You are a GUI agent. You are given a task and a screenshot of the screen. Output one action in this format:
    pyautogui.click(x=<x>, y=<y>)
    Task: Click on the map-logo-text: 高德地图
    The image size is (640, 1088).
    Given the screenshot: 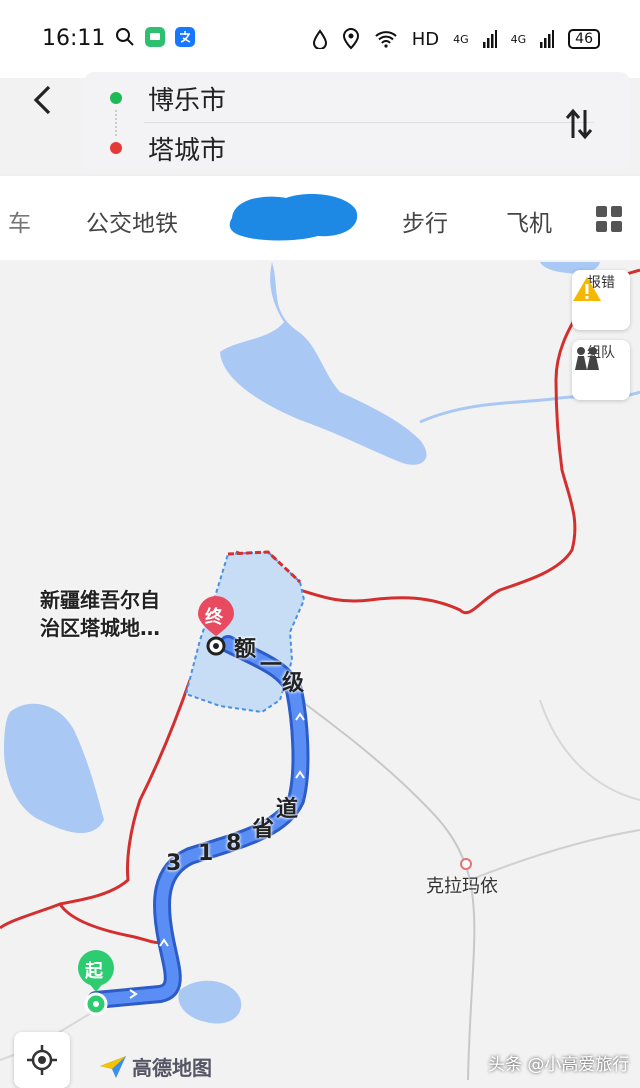 What is the action you would take?
    pyautogui.click(x=172, y=1068)
    